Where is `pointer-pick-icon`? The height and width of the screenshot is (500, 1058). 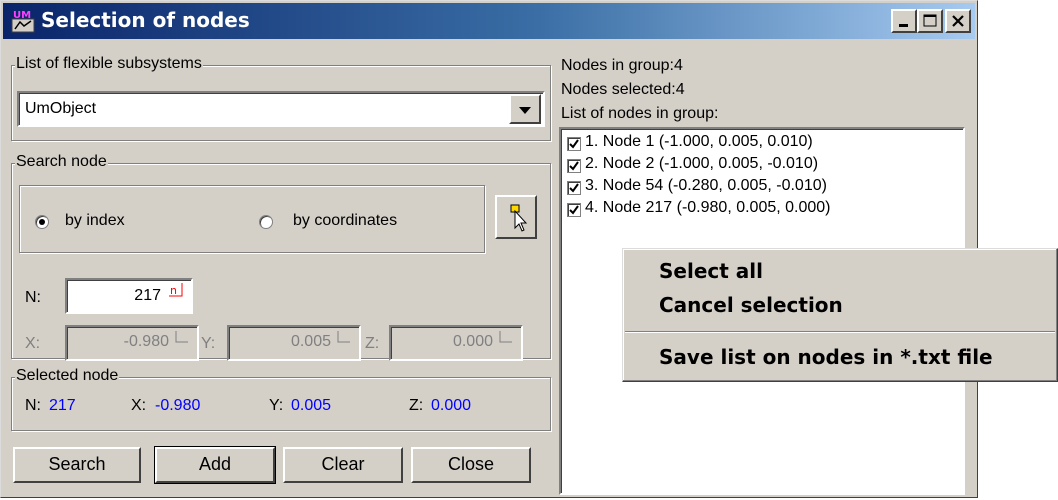 pointer-pick-icon is located at coordinates (519, 218).